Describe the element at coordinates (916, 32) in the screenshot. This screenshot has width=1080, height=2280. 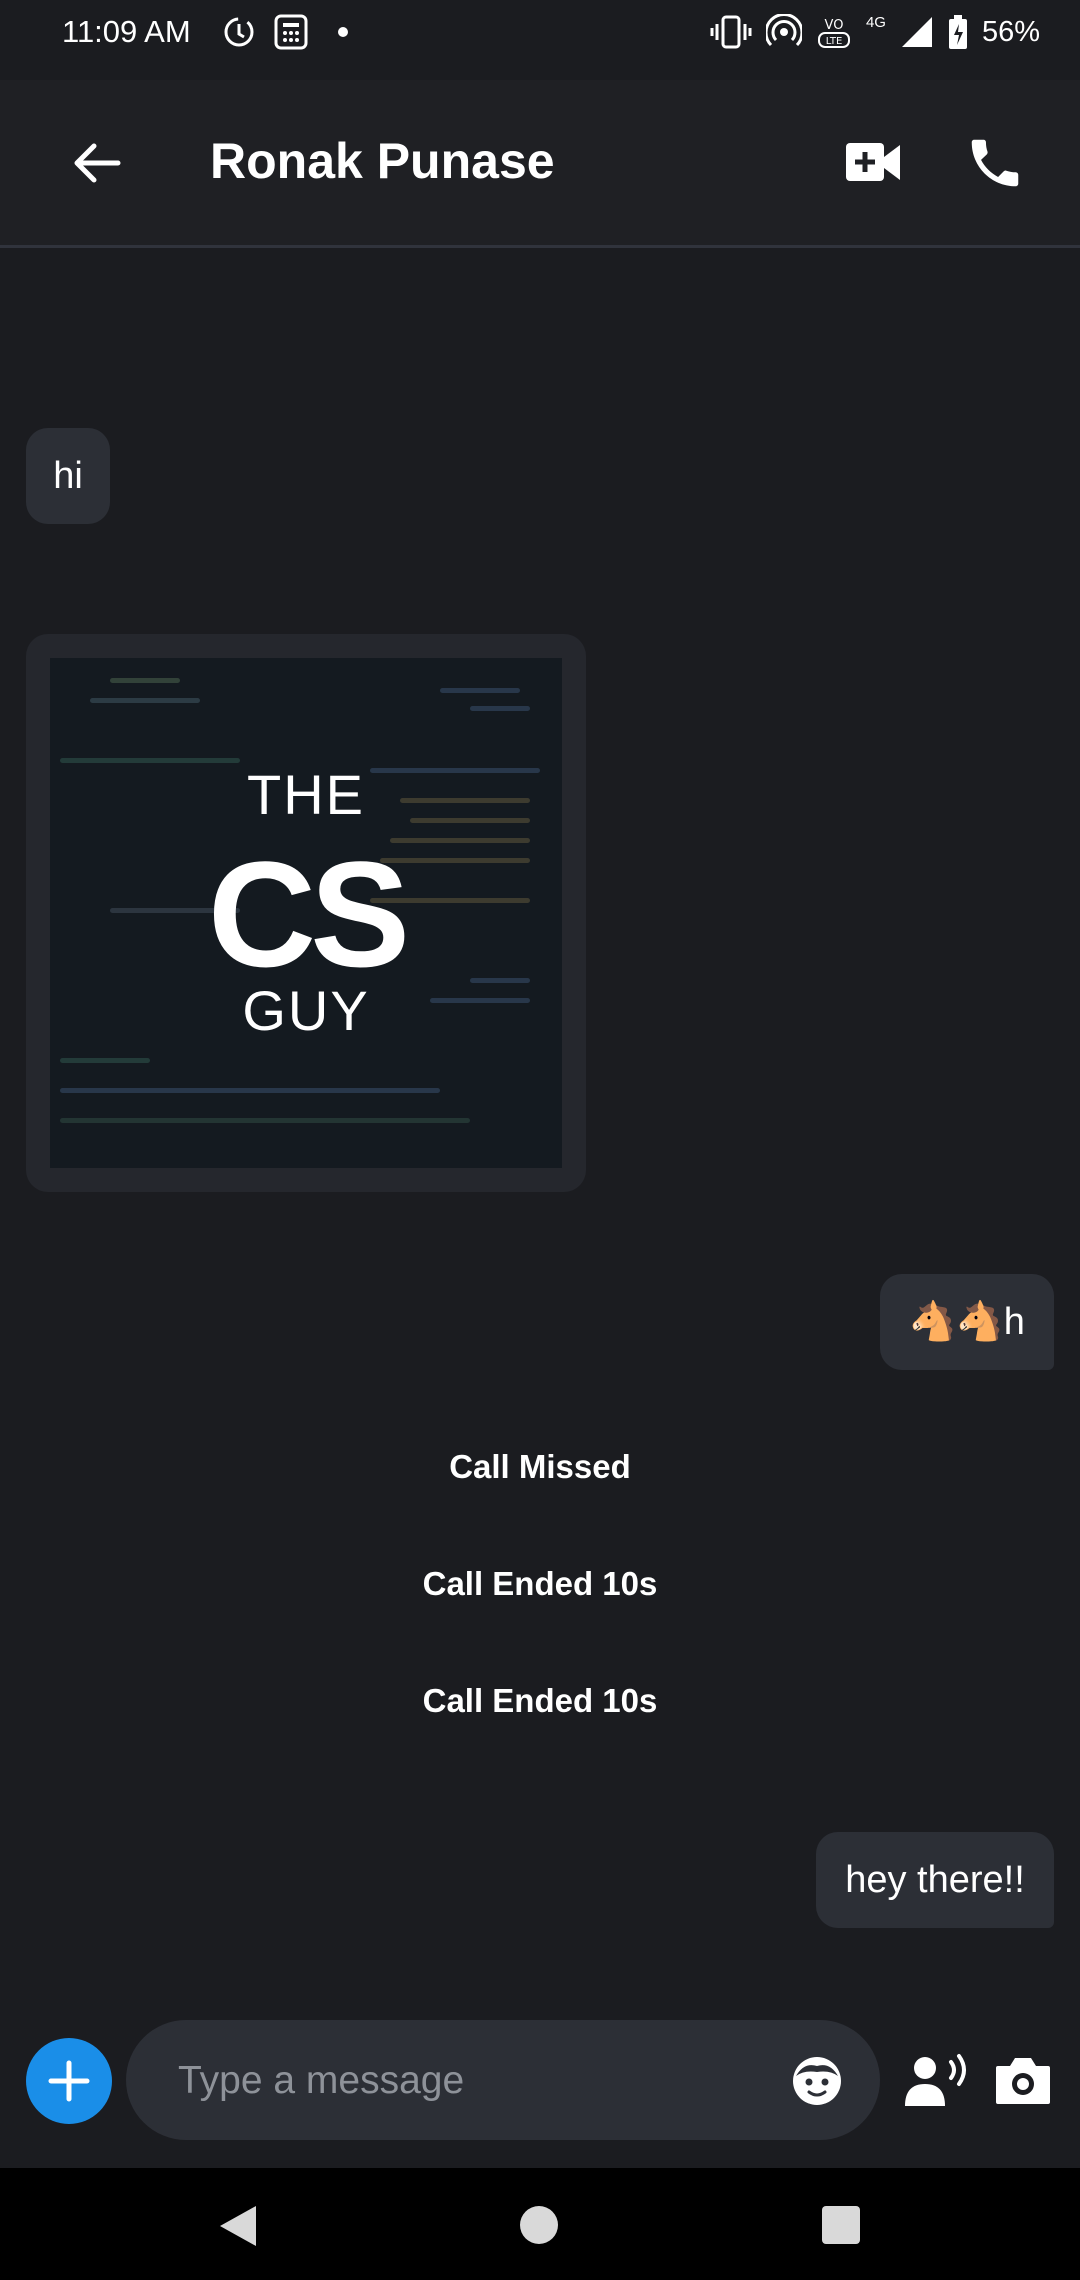
I see `signal-icon` at that location.